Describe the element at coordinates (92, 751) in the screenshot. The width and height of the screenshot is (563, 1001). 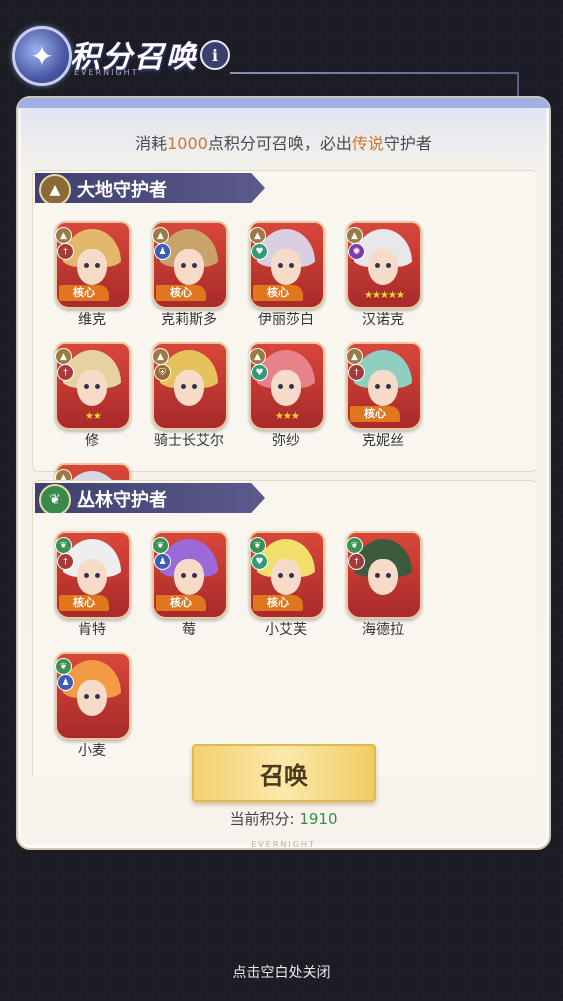
I see `hero-name: 小麦` at that location.